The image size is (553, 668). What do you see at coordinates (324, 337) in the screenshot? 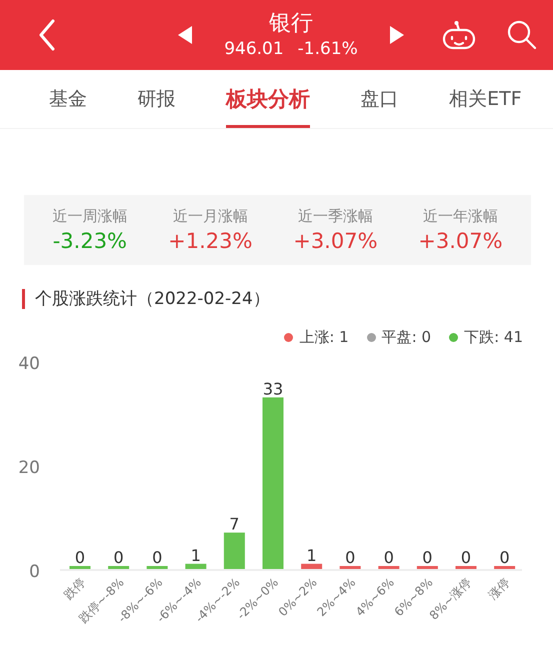
I see `legend-label: 上涨: 1` at bounding box center [324, 337].